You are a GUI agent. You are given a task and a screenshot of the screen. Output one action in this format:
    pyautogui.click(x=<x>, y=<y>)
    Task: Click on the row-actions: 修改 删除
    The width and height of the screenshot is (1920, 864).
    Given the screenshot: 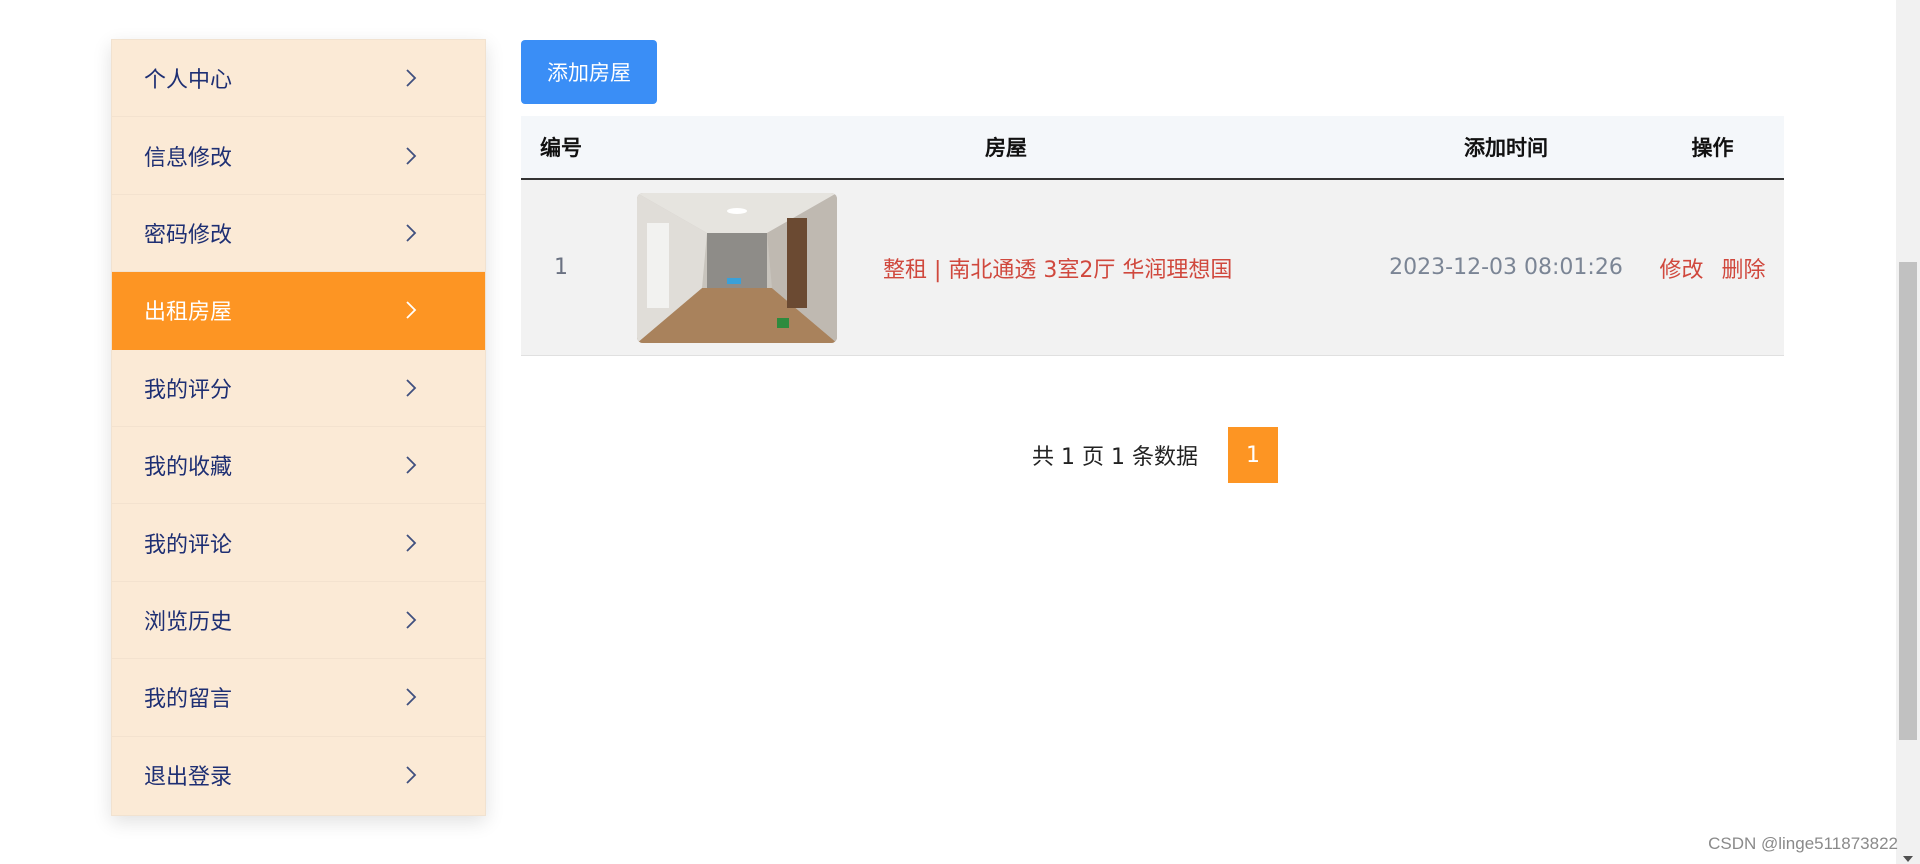 What is the action you would take?
    pyautogui.click(x=1712, y=268)
    